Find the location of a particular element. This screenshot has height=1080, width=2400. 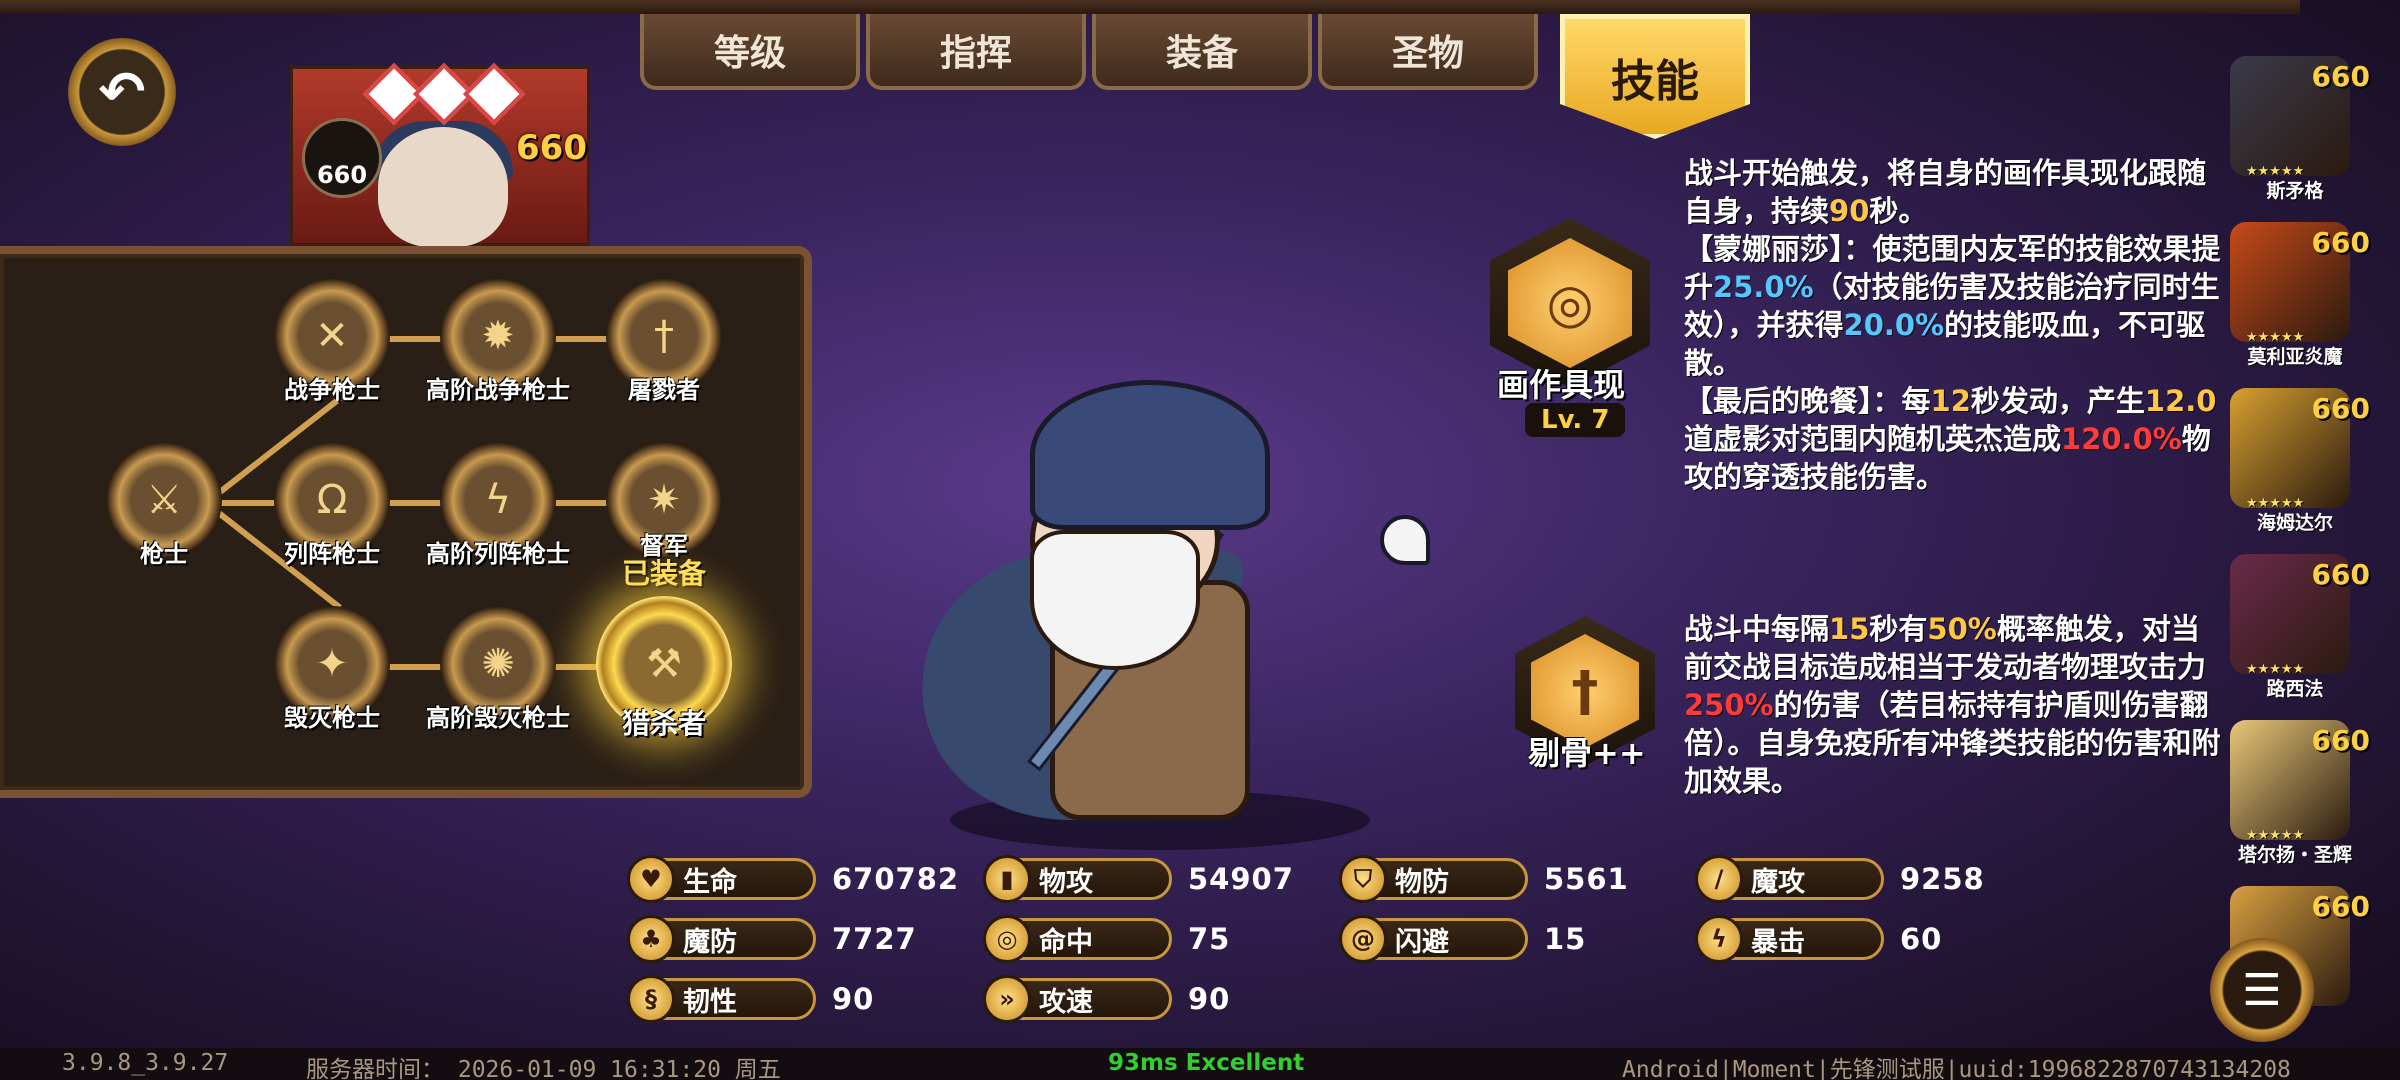

skill-1-name: 画作具现 is located at coordinates (1561, 385).